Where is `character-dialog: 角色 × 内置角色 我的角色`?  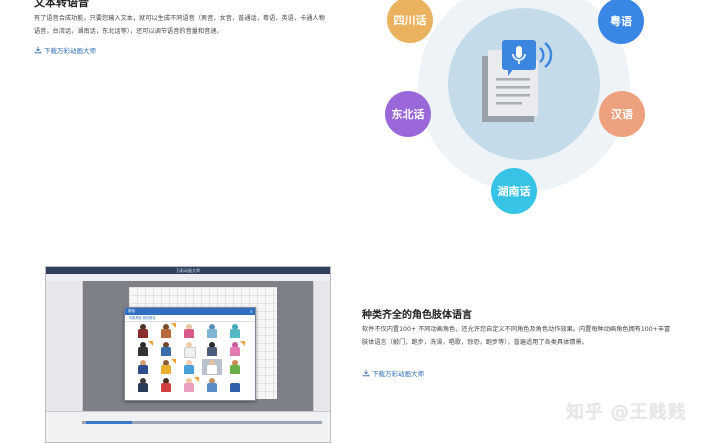 character-dialog: 角色 × 内置角色 我的角色 is located at coordinates (190, 354).